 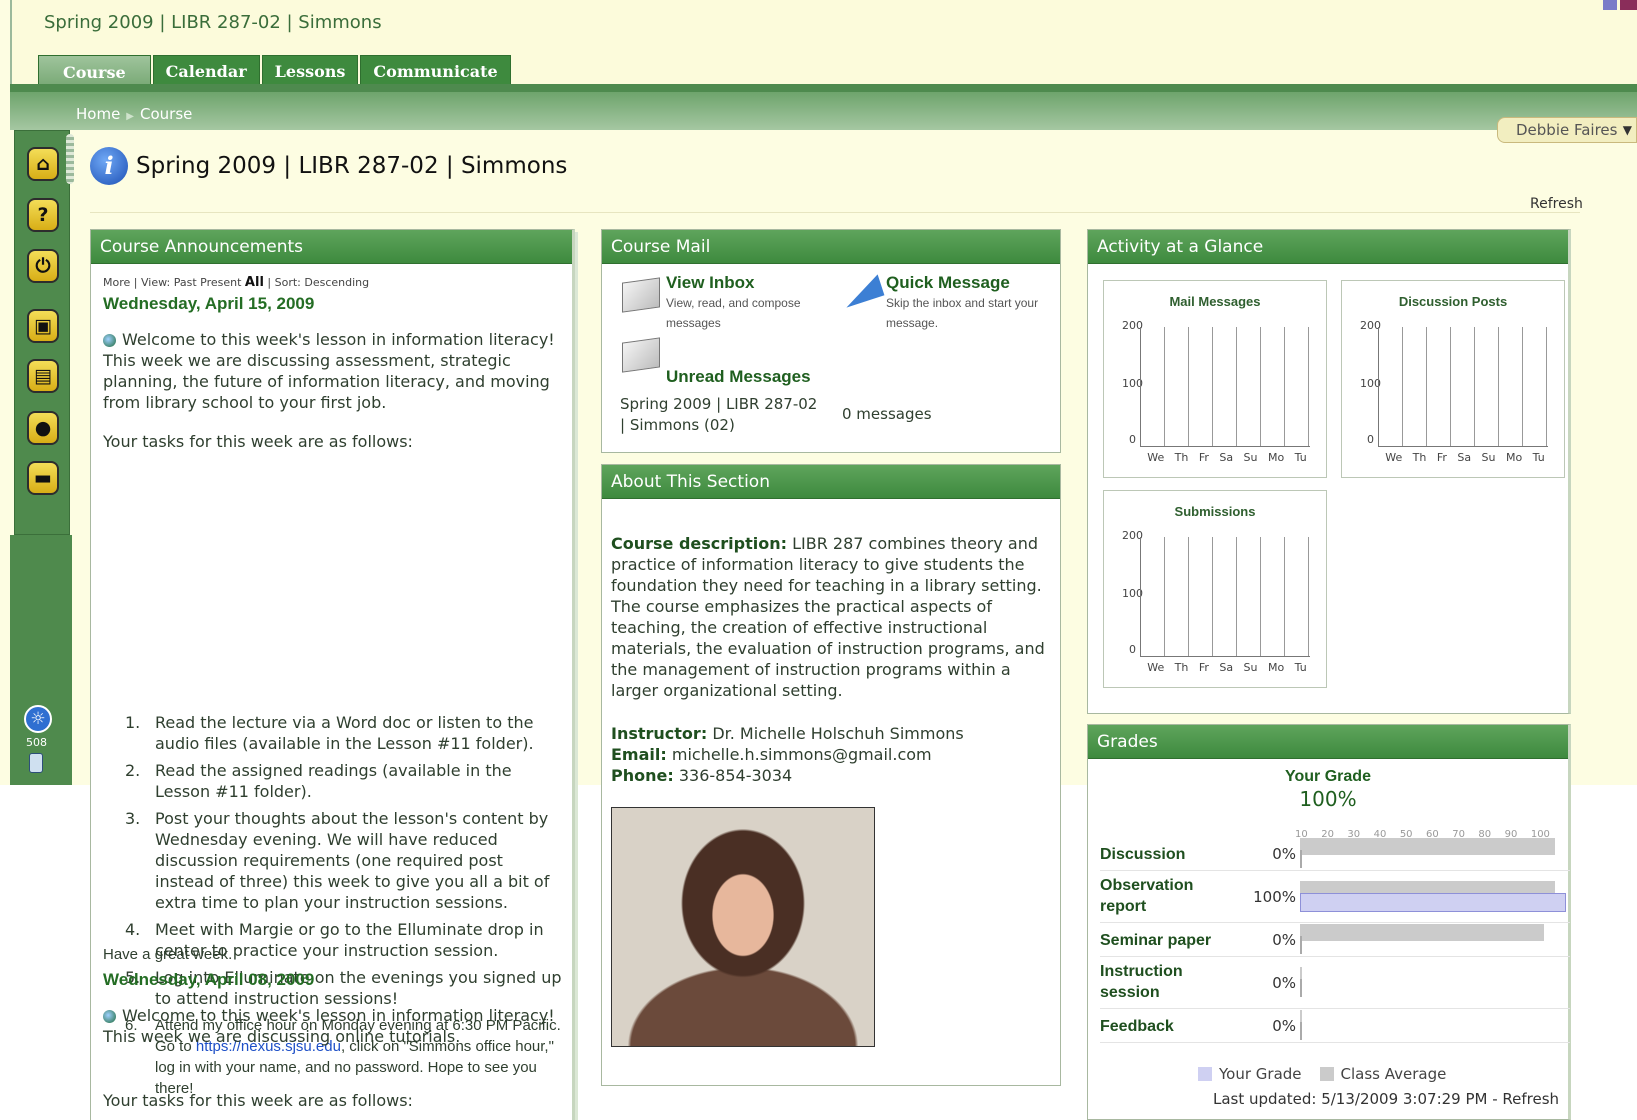 What do you see at coordinates (43, 326) in the screenshot?
I see `briefcase-icon: ▣` at bounding box center [43, 326].